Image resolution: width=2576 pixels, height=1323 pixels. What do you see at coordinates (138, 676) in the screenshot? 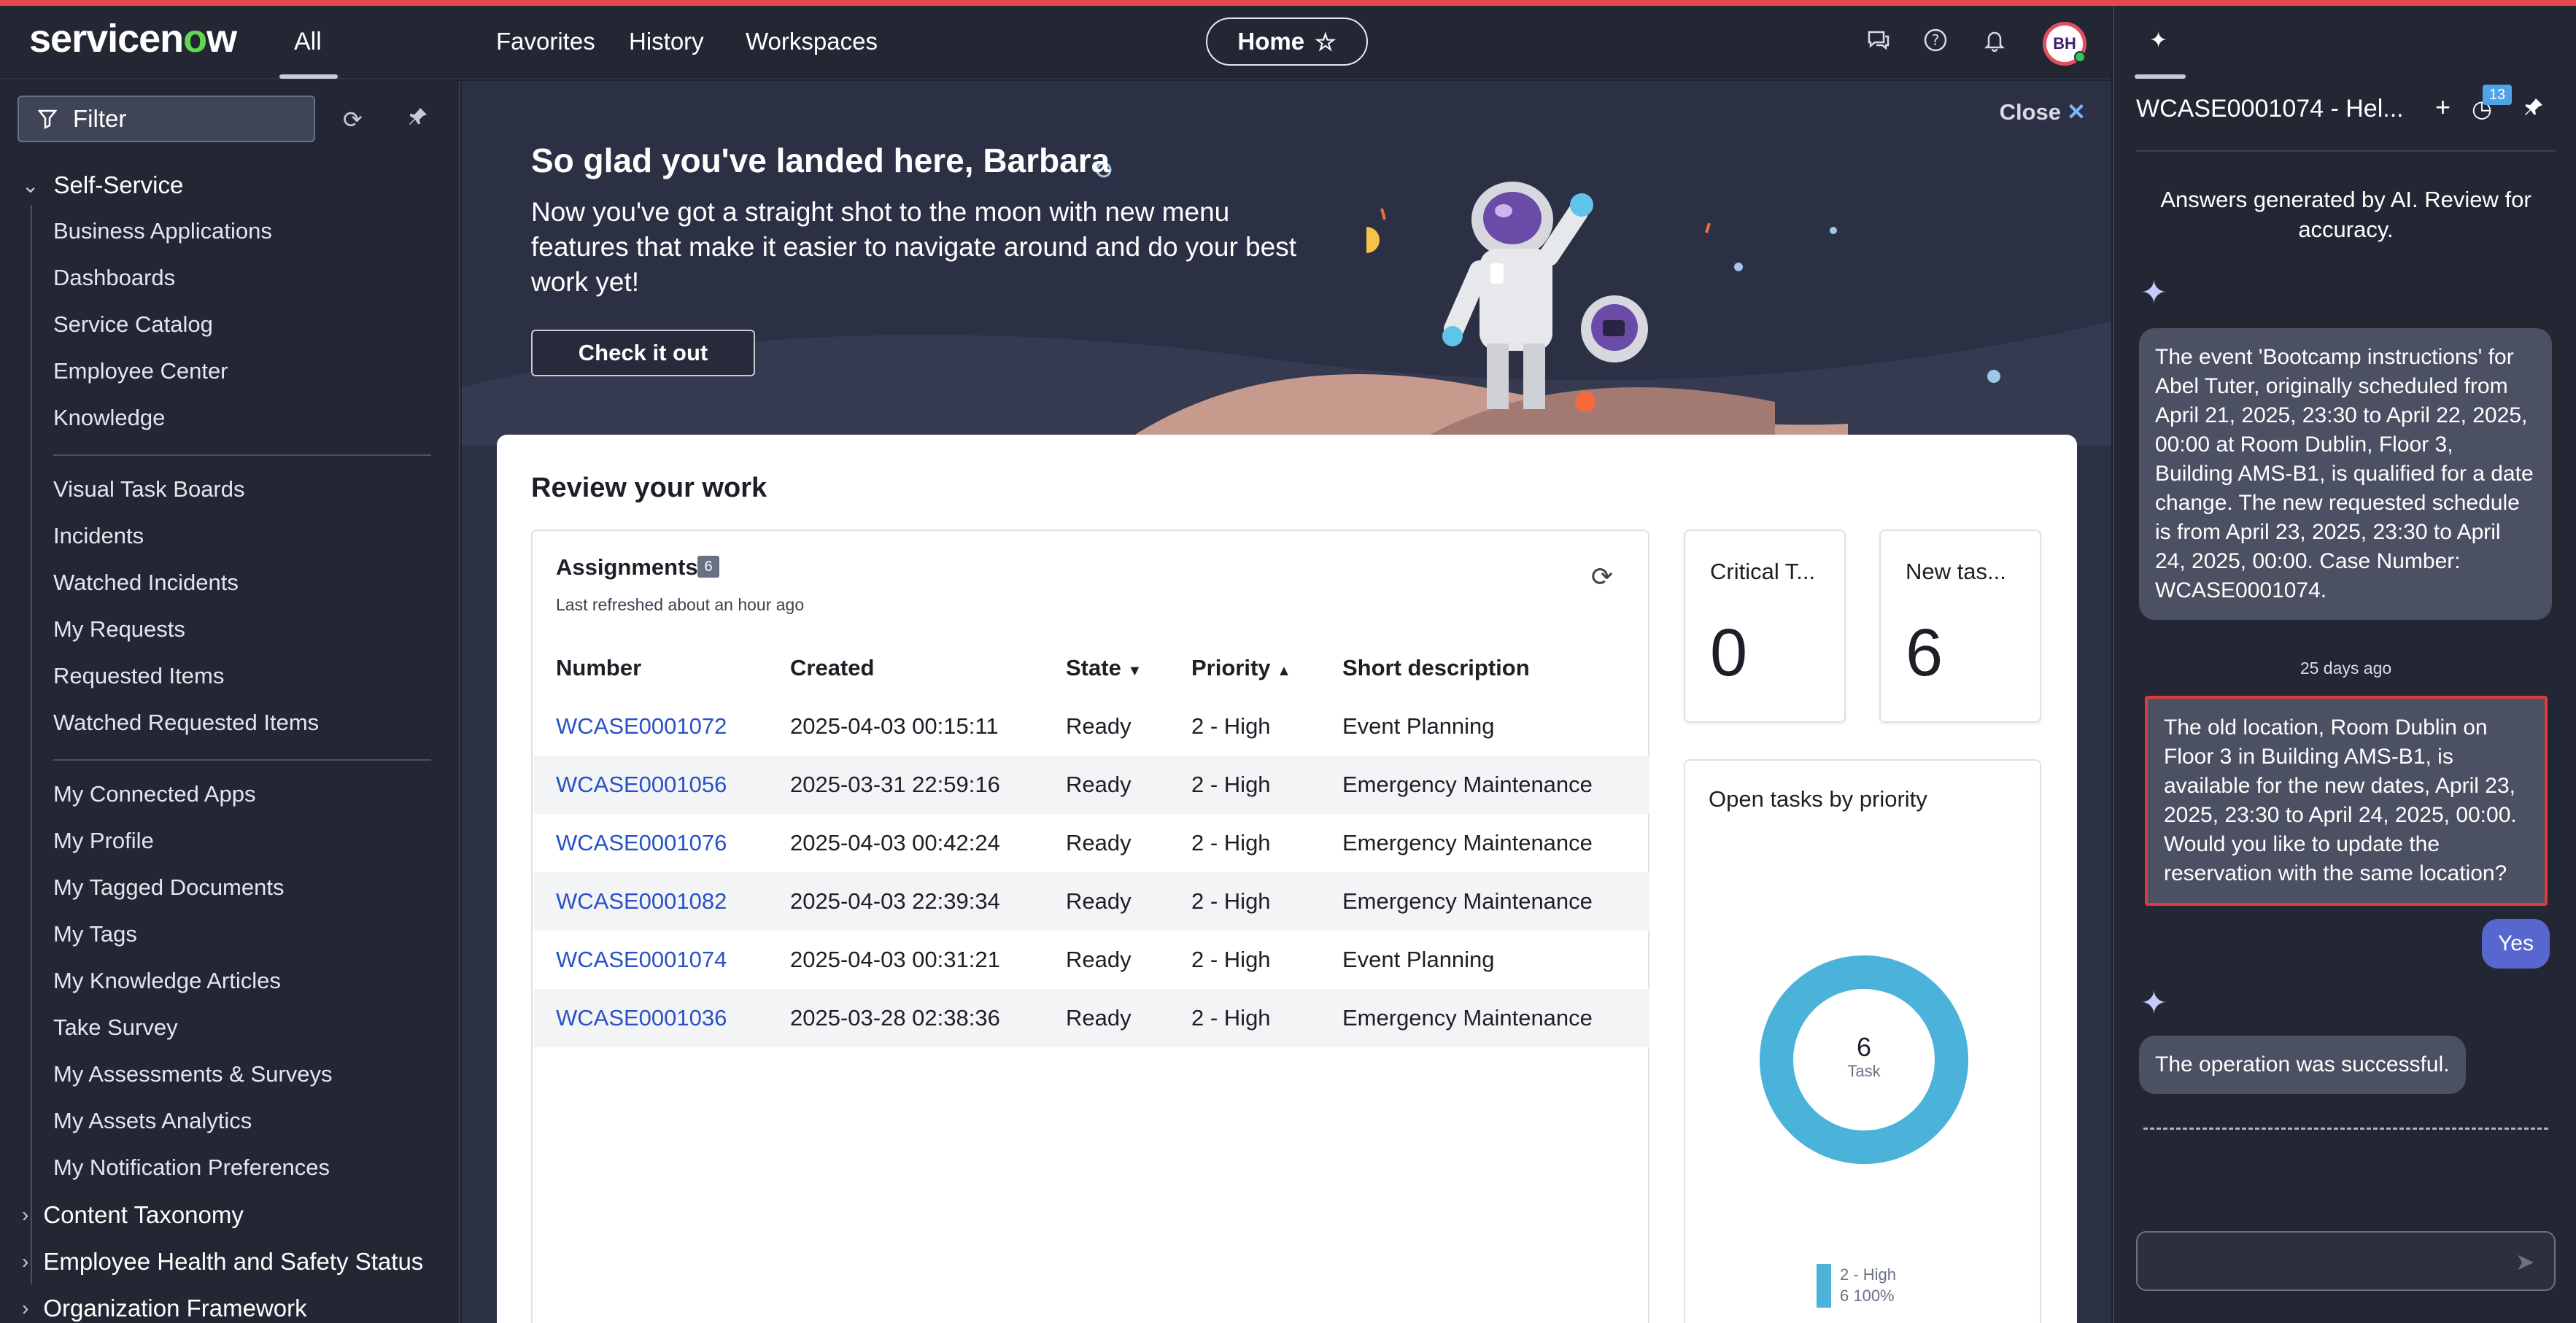
I see `nav-item-requested-items: Requested Items` at bounding box center [138, 676].